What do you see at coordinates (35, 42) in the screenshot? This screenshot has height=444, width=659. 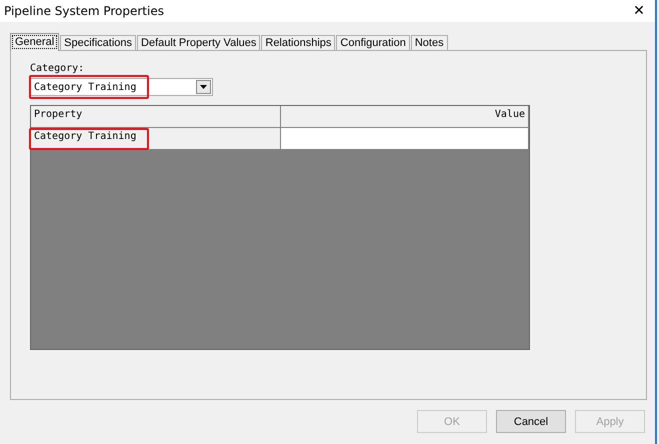 I see `tab: General` at bounding box center [35, 42].